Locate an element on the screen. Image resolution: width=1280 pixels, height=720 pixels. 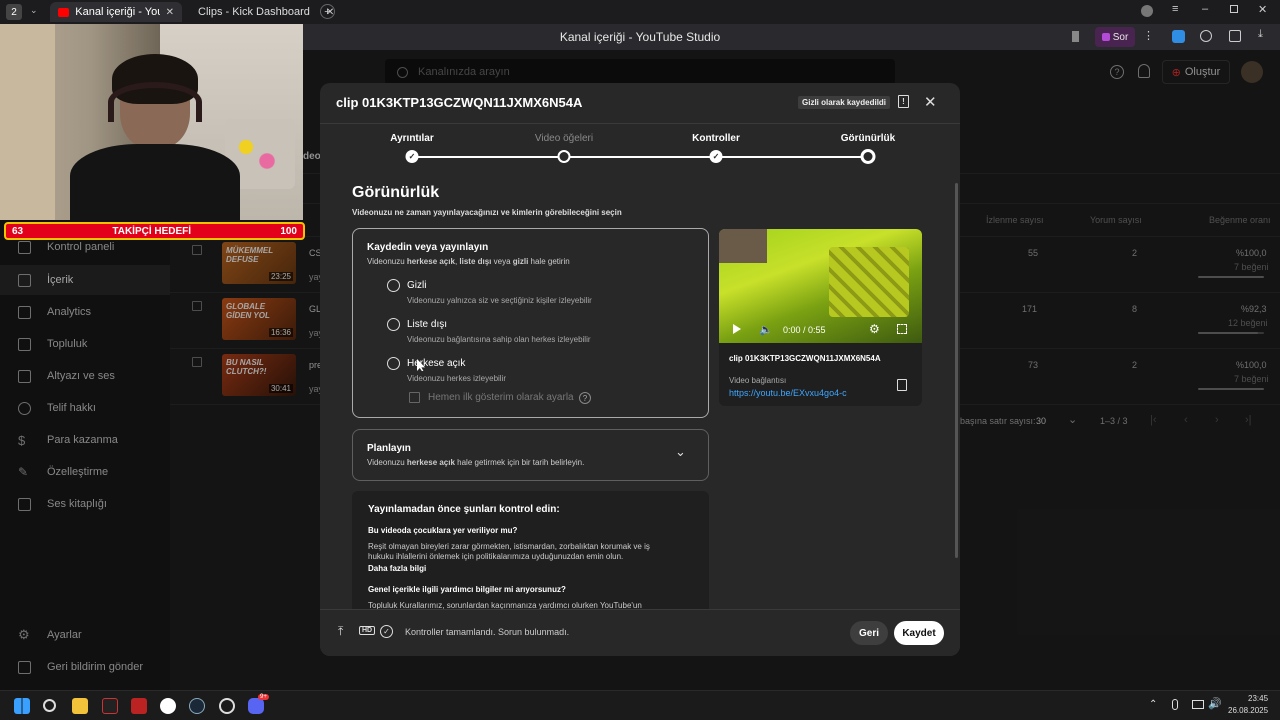
windows-start-icon is located at coordinates (22, 706).